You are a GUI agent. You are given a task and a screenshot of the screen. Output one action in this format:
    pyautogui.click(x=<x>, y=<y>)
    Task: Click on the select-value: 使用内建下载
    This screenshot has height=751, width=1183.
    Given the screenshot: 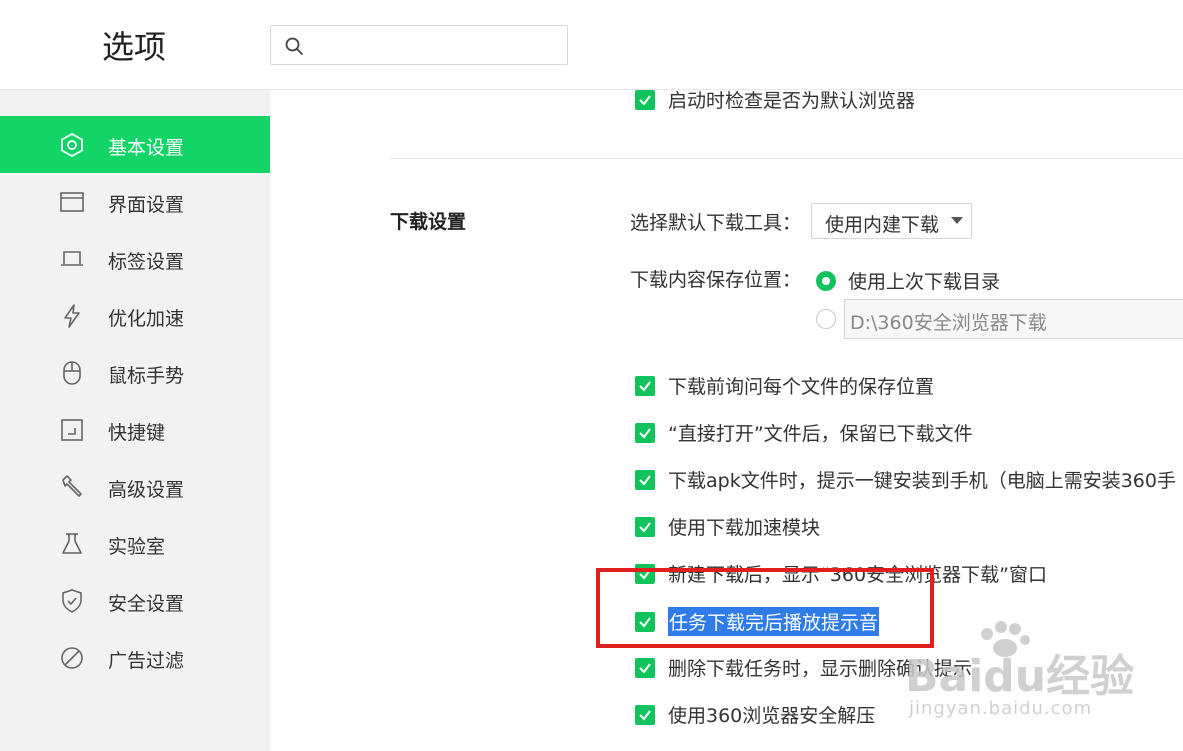 What is the action you would take?
    pyautogui.click(x=882, y=225)
    